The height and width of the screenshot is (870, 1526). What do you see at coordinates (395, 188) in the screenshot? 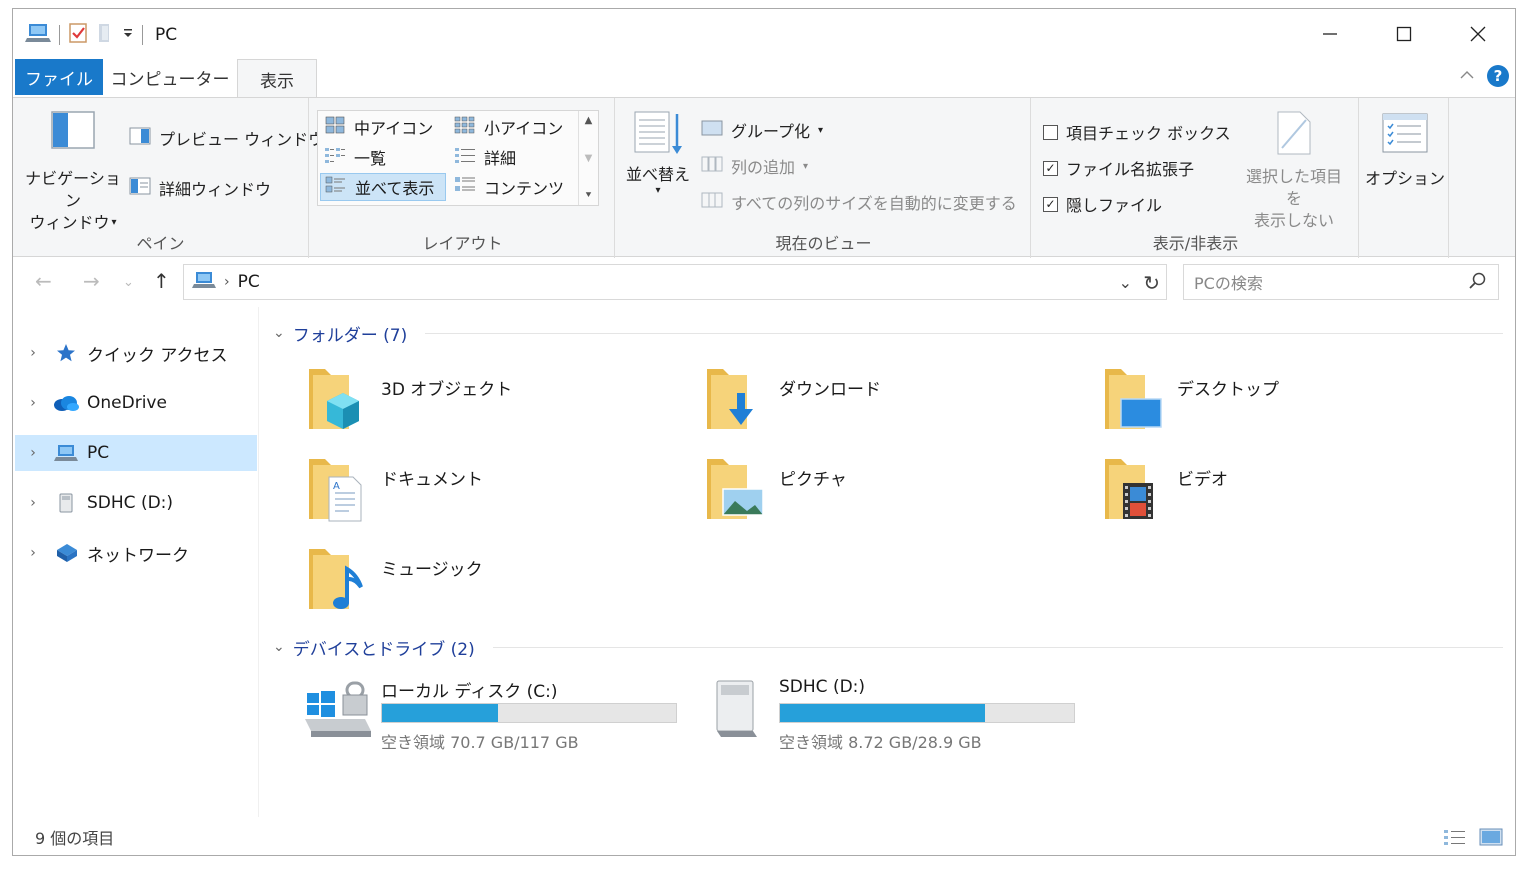
I see `layout-tiles-label: 並べて表示` at bounding box center [395, 188].